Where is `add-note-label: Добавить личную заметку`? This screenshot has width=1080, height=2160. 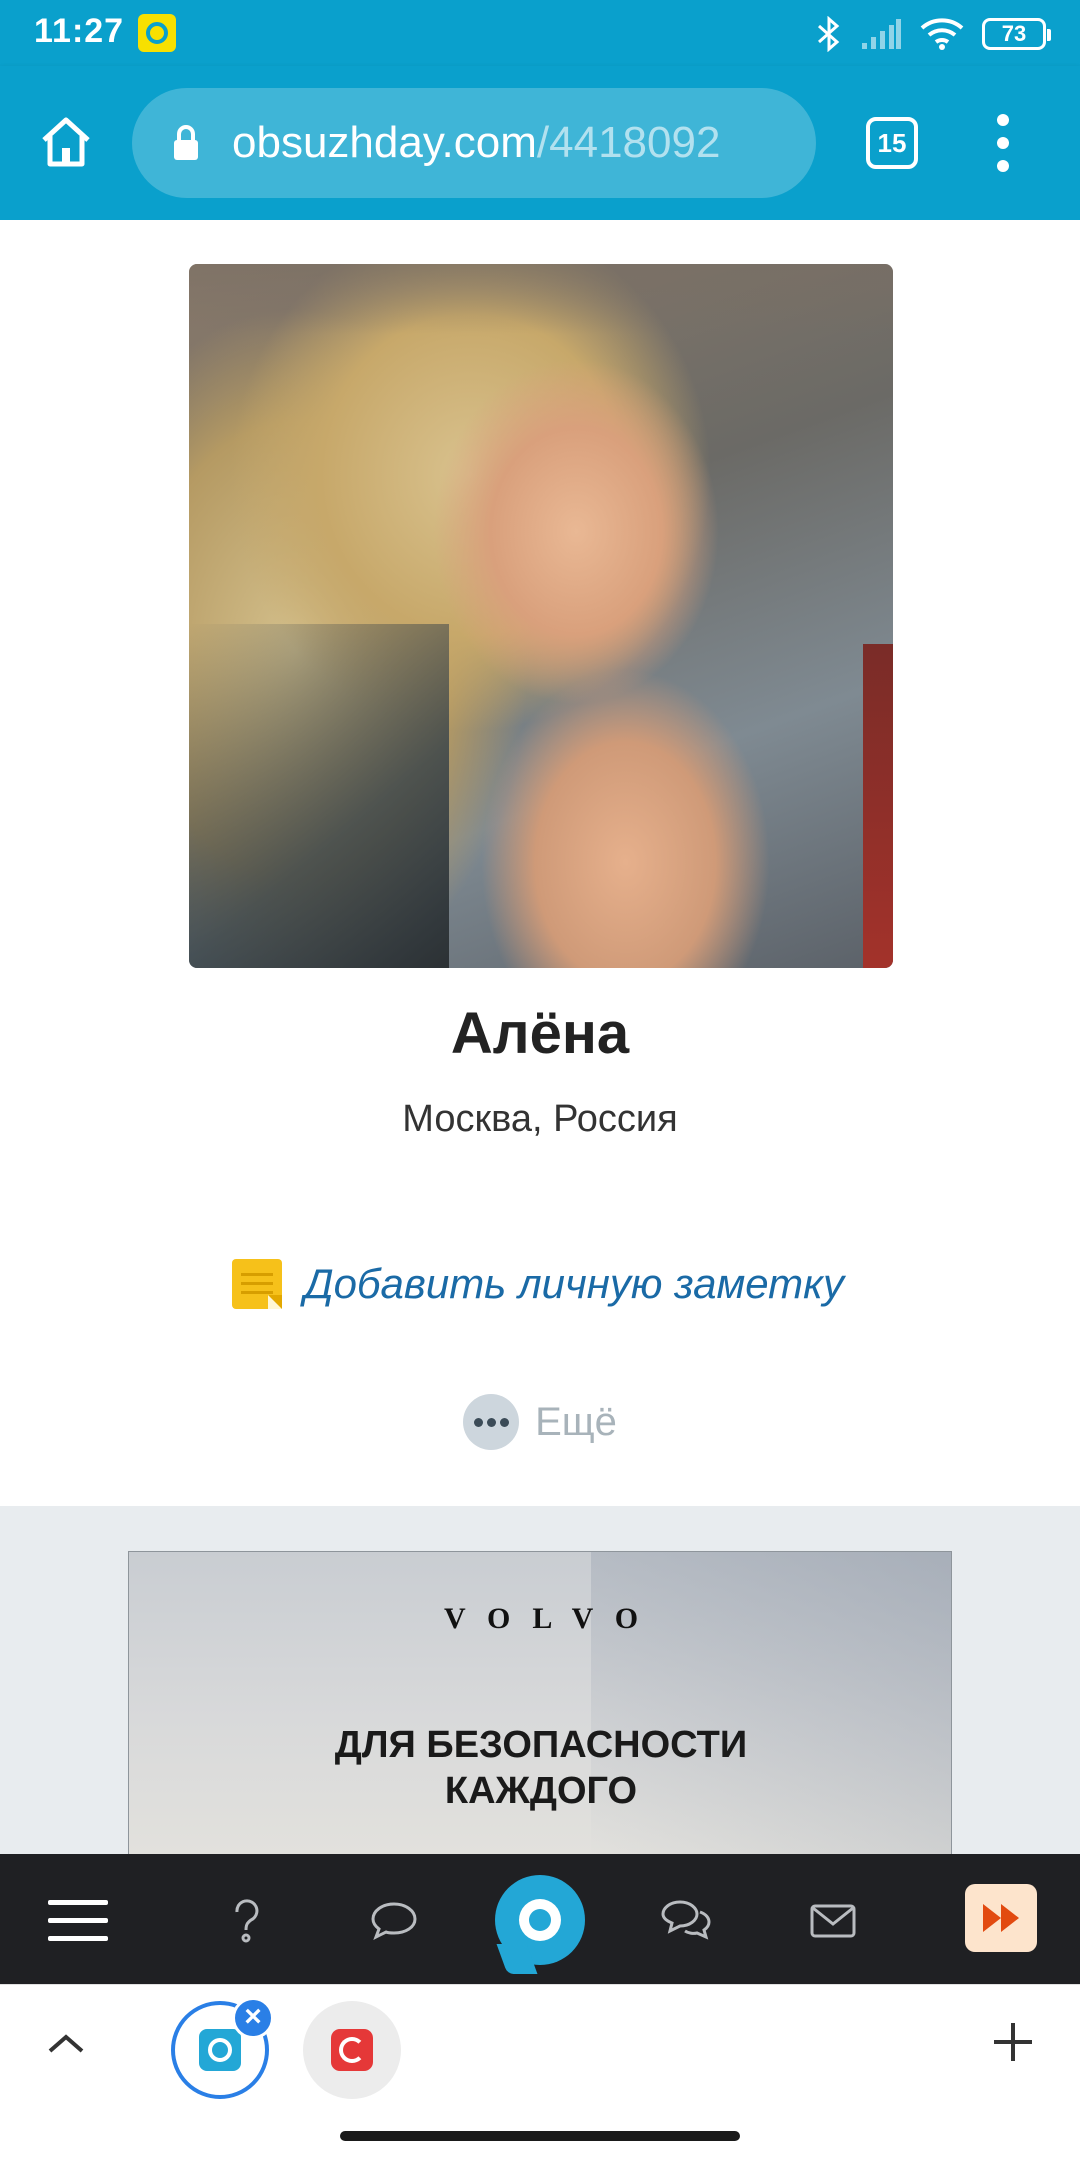
add-note-label: Добавить личную заметку is located at coordinates (574, 1283).